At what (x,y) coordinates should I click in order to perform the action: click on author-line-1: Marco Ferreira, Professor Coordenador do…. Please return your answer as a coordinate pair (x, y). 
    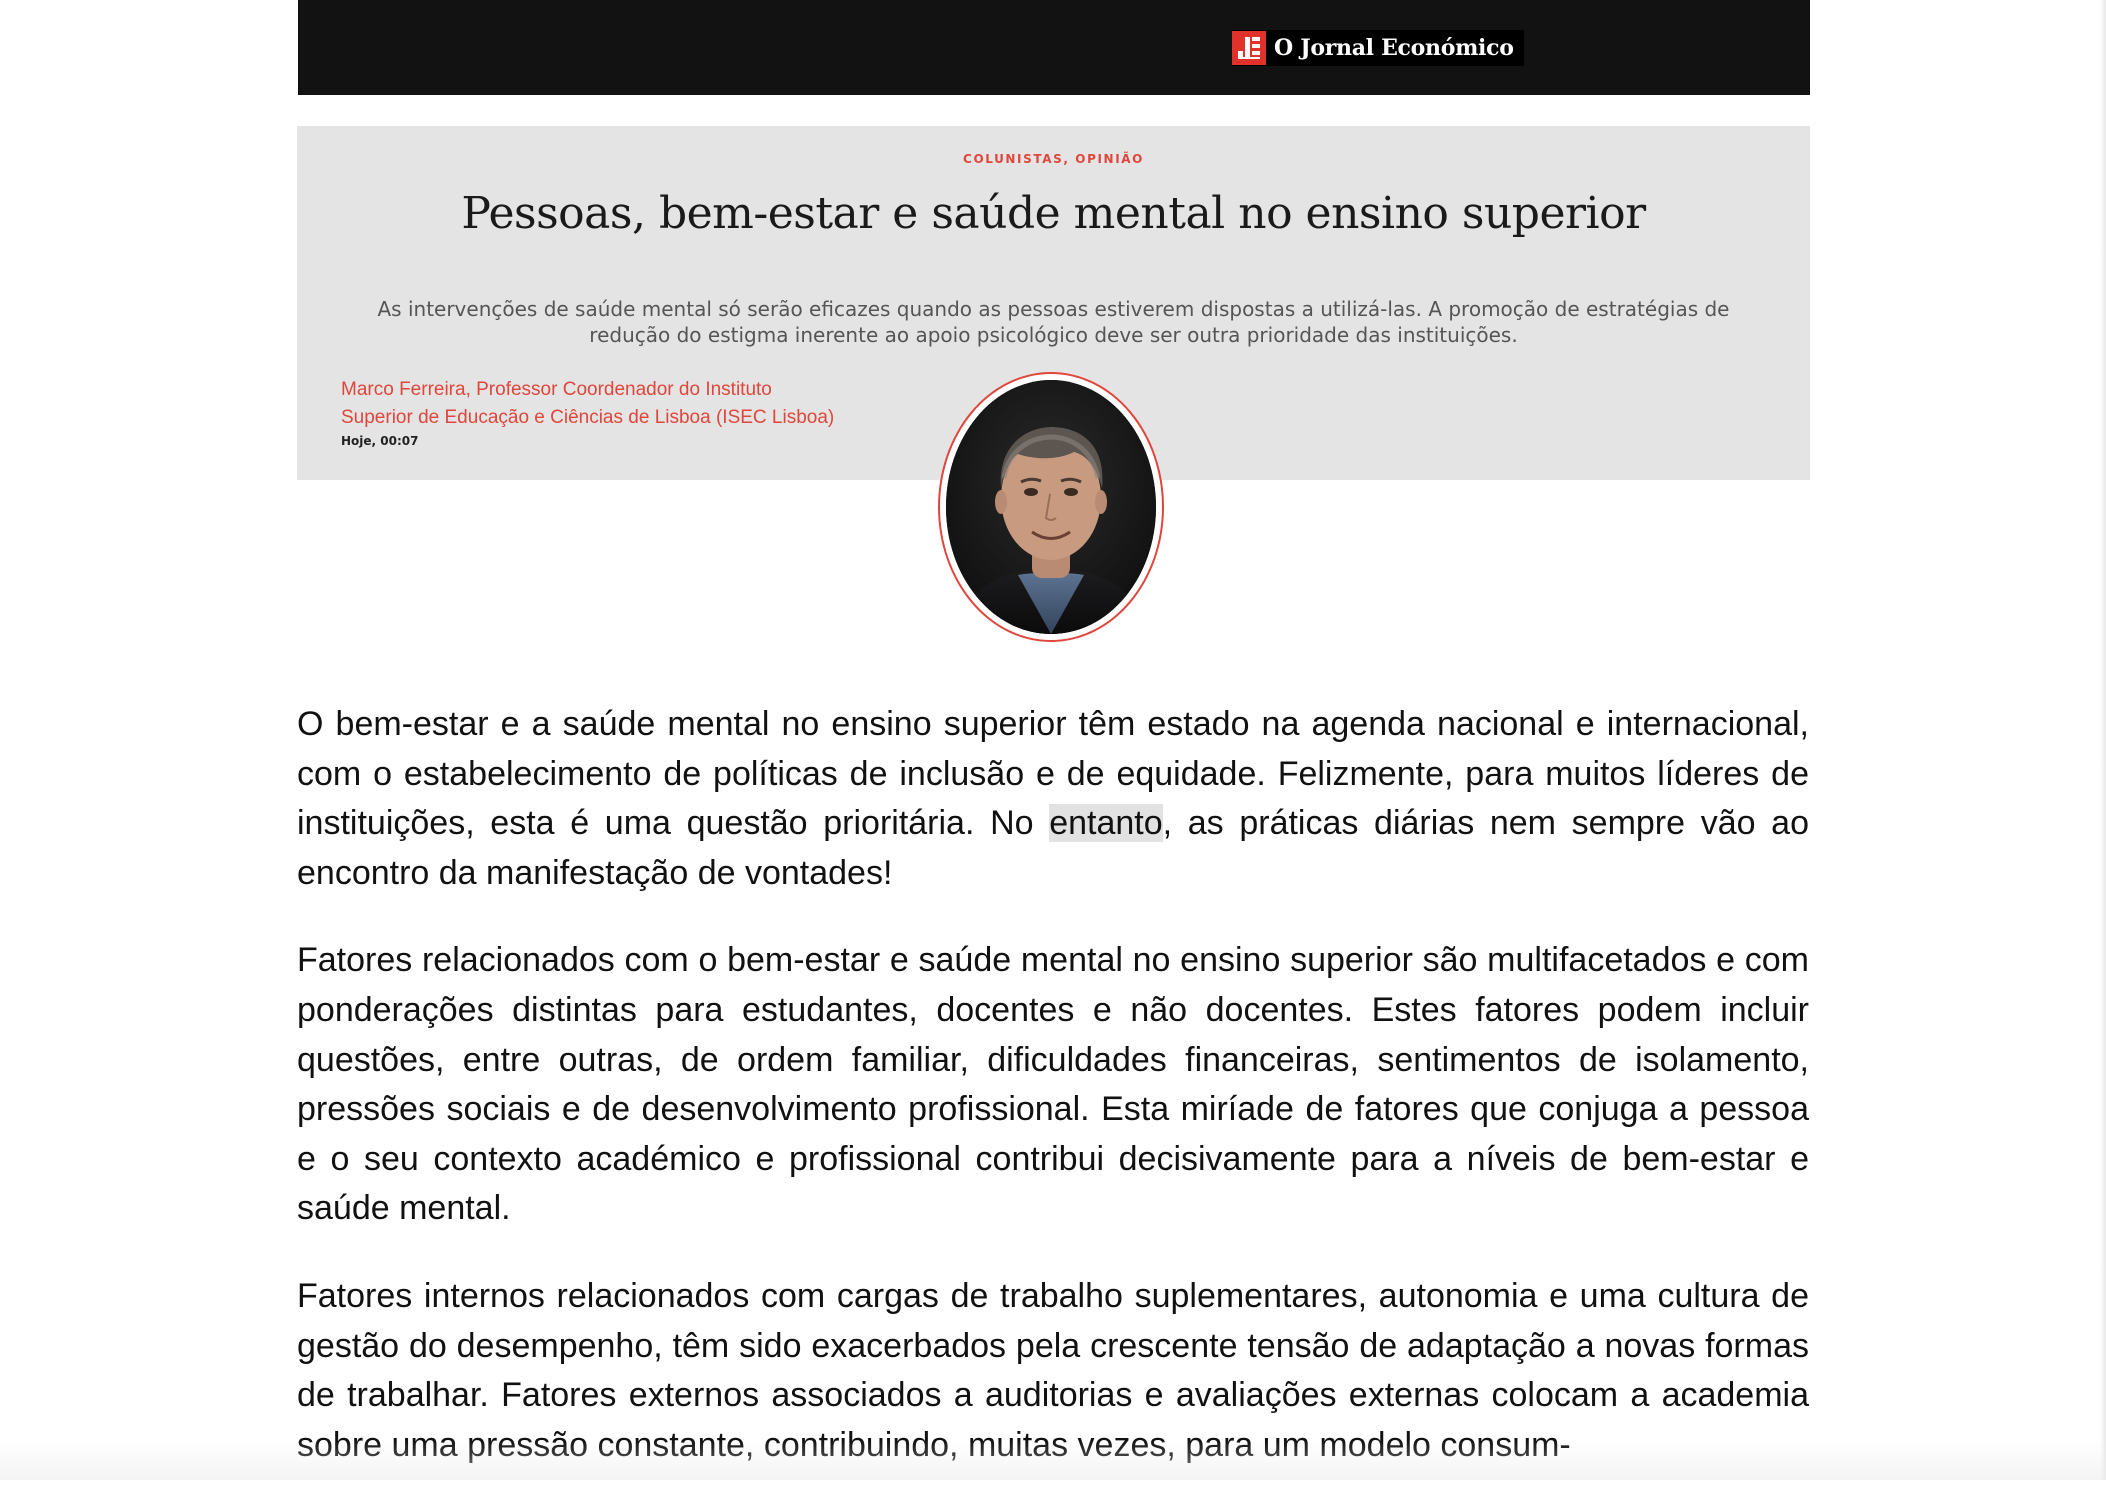
    Looking at the image, I should click on (556, 389).